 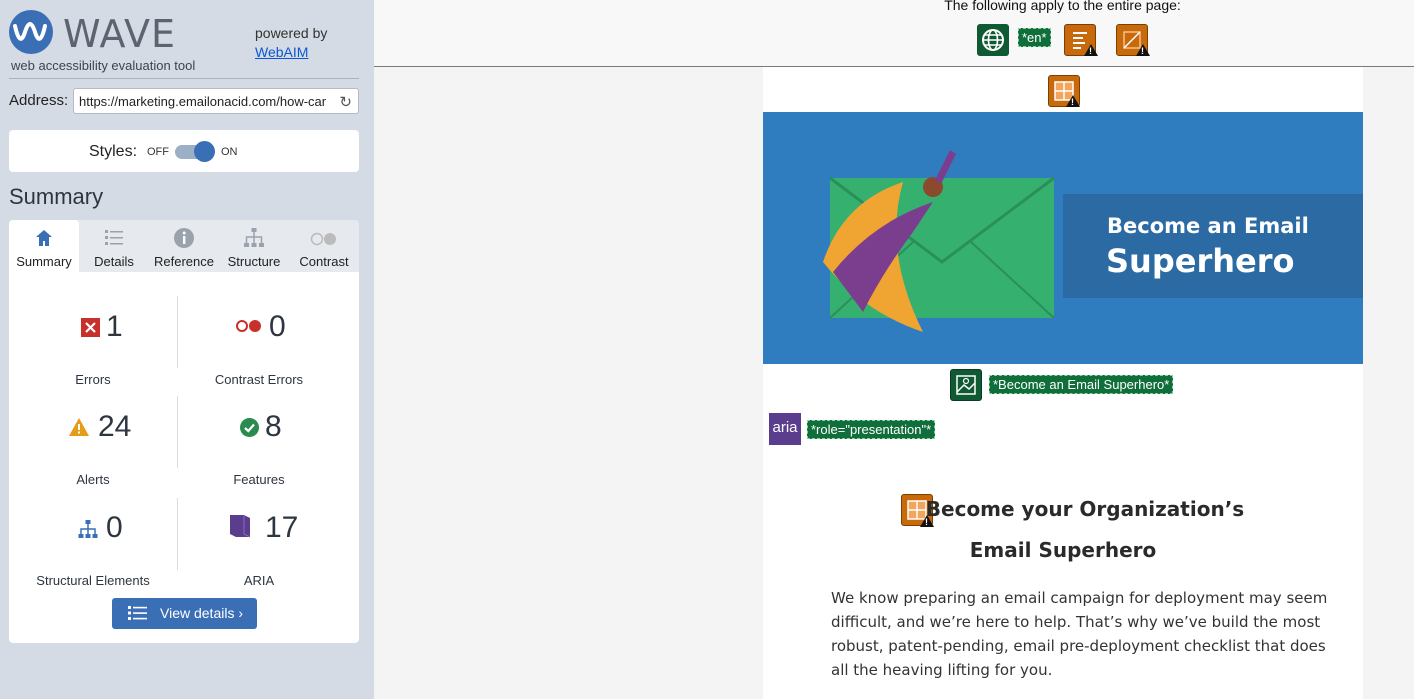 What do you see at coordinates (324, 238) in the screenshot?
I see `contrast-icon` at bounding box center [324, 238].